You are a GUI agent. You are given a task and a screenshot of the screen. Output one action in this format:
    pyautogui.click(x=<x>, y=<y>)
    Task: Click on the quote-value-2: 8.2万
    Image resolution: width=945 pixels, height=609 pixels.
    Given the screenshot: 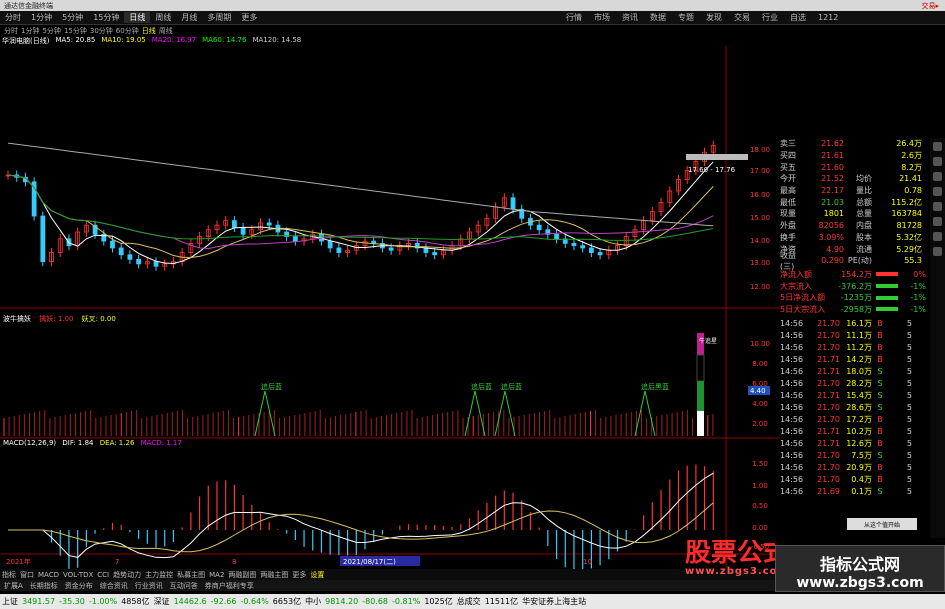 What is the action you would take?
    pyautogui.click(x=911, y=167)
    